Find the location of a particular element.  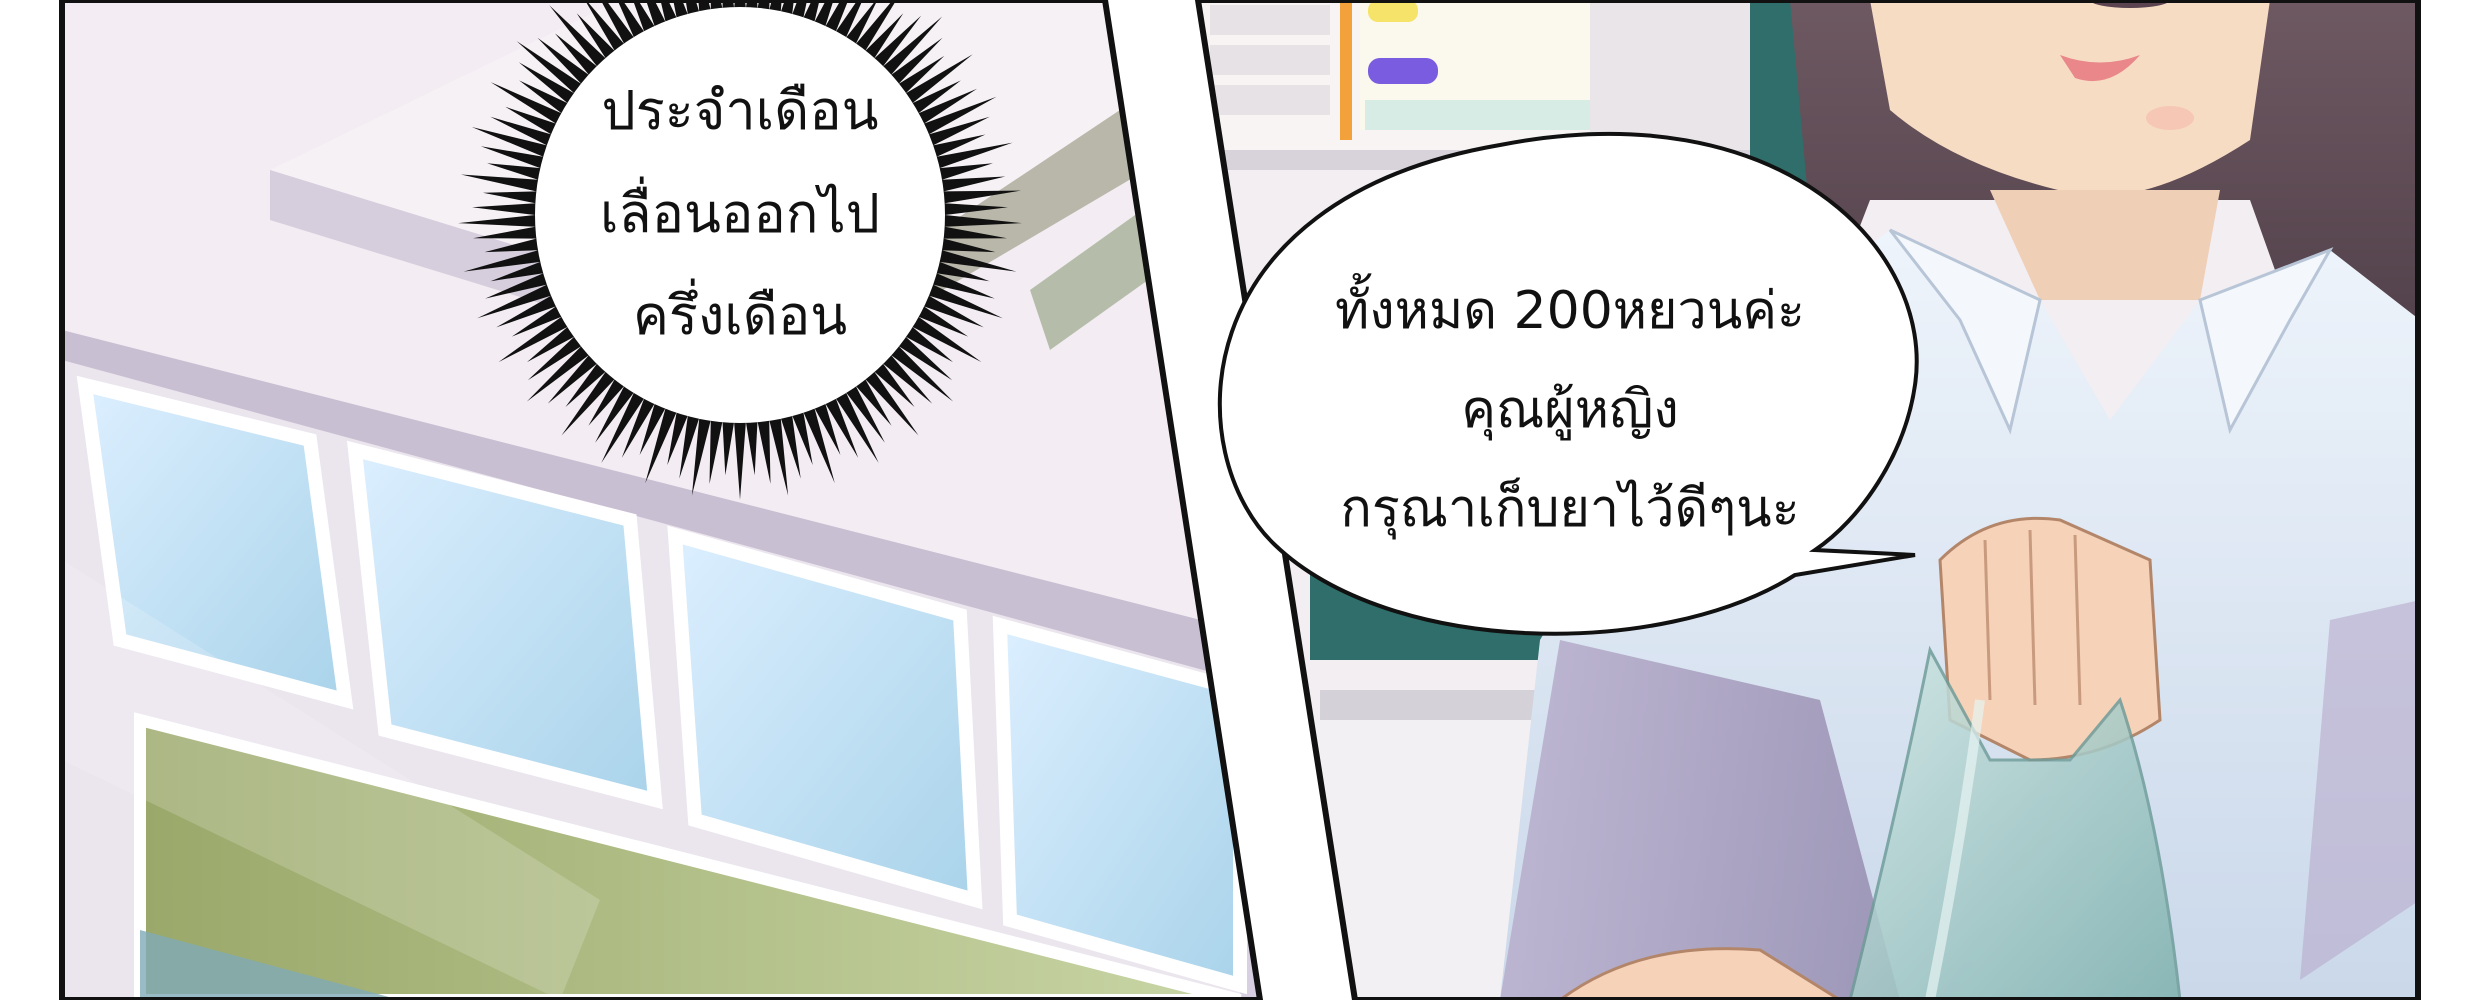

speech-line-1: ทั้งหมด 200หยวนค่ะ is located at coordinates (1570, 311).